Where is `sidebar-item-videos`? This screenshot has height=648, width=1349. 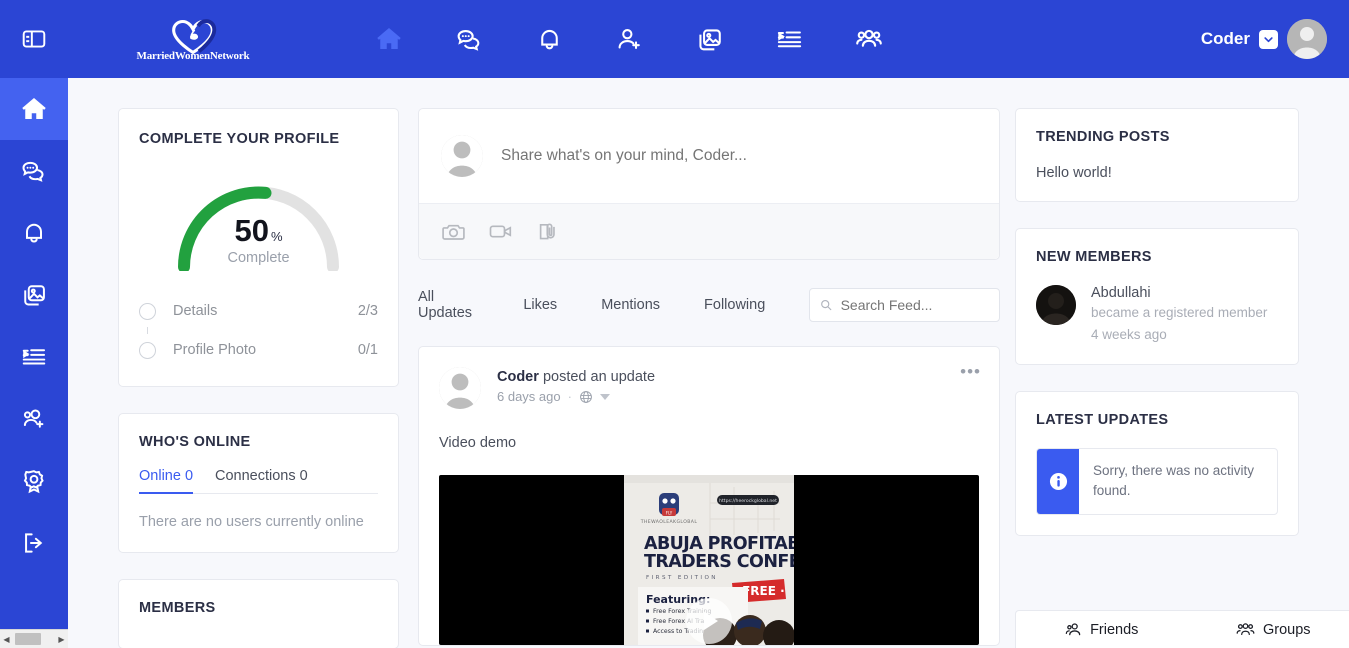
sidebar-item-videos is located at coordinates (34, 357).